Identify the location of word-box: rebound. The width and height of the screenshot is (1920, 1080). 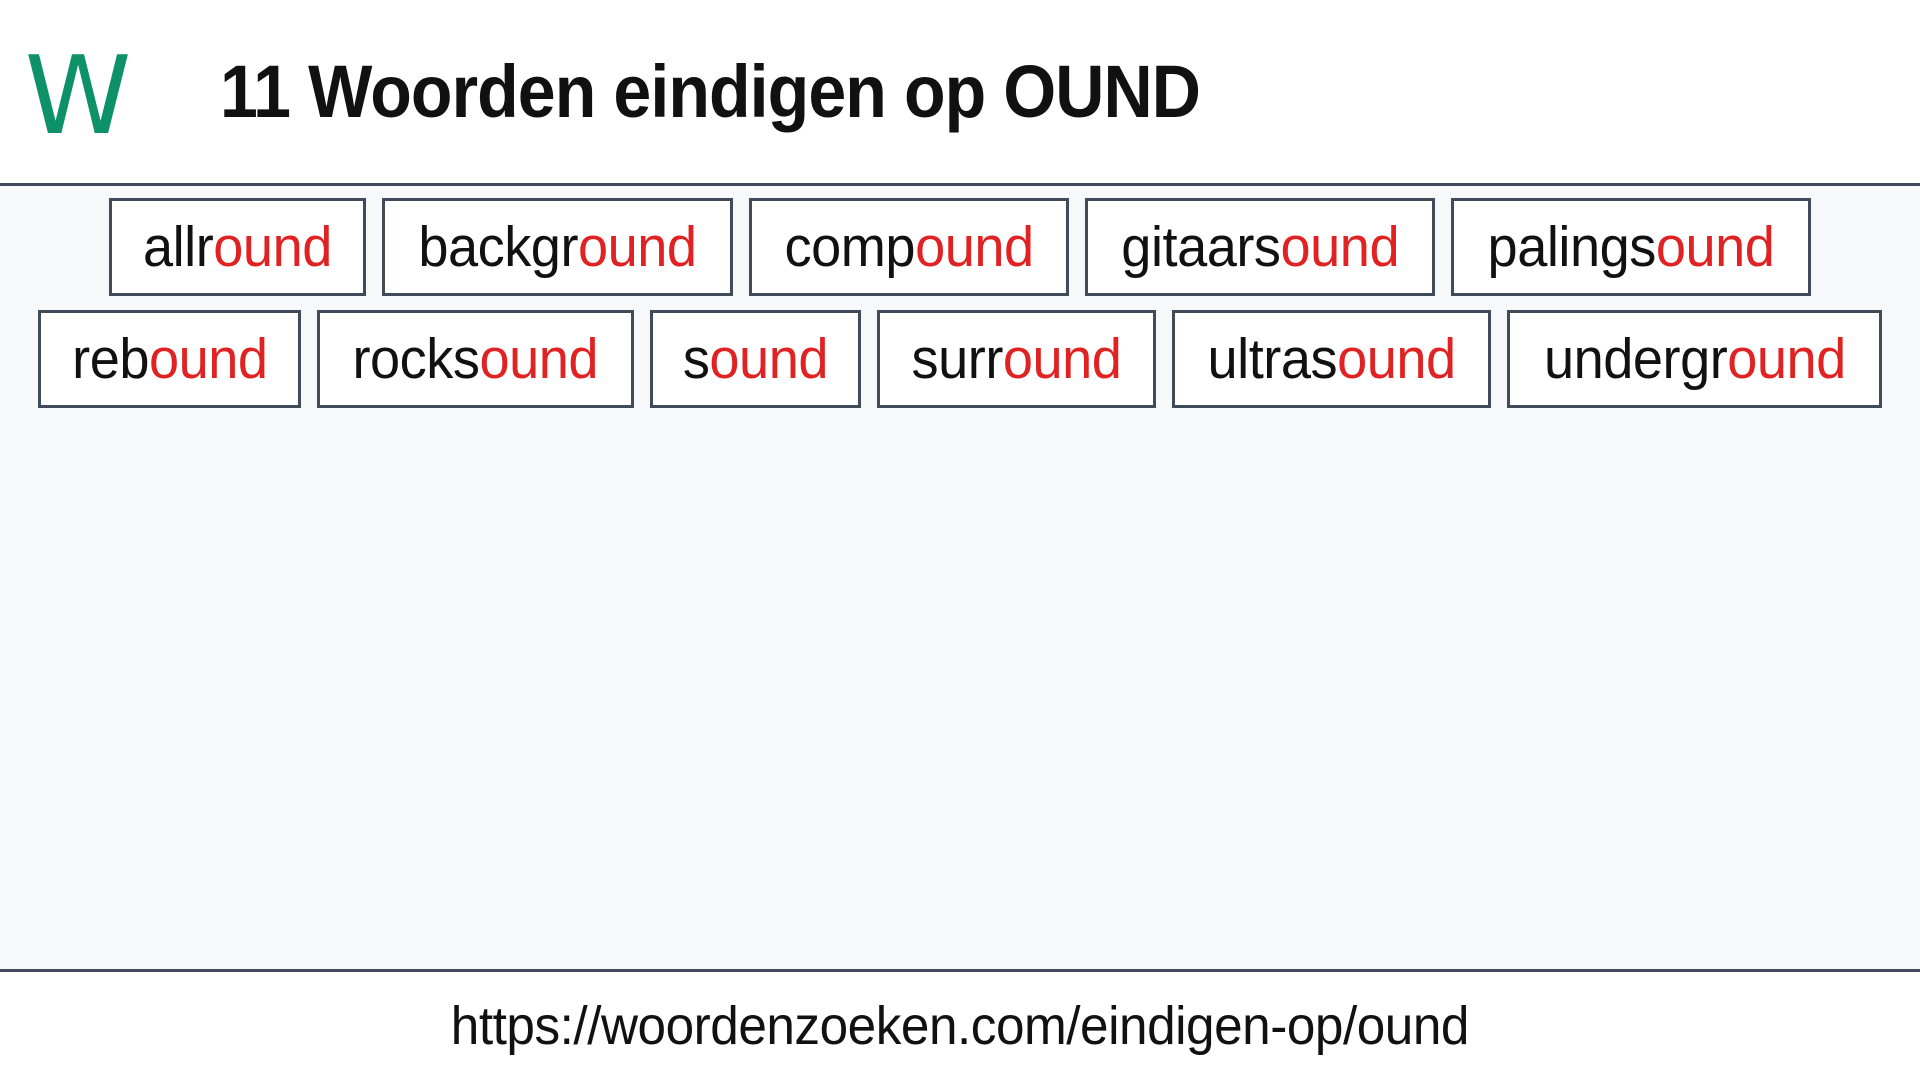
(169, 359).